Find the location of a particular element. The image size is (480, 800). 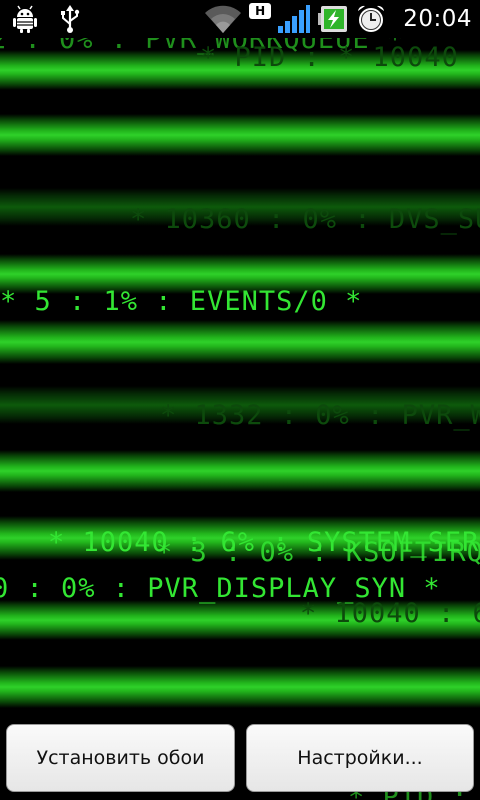

android-debug-icon is located at coordinates (25, 19).